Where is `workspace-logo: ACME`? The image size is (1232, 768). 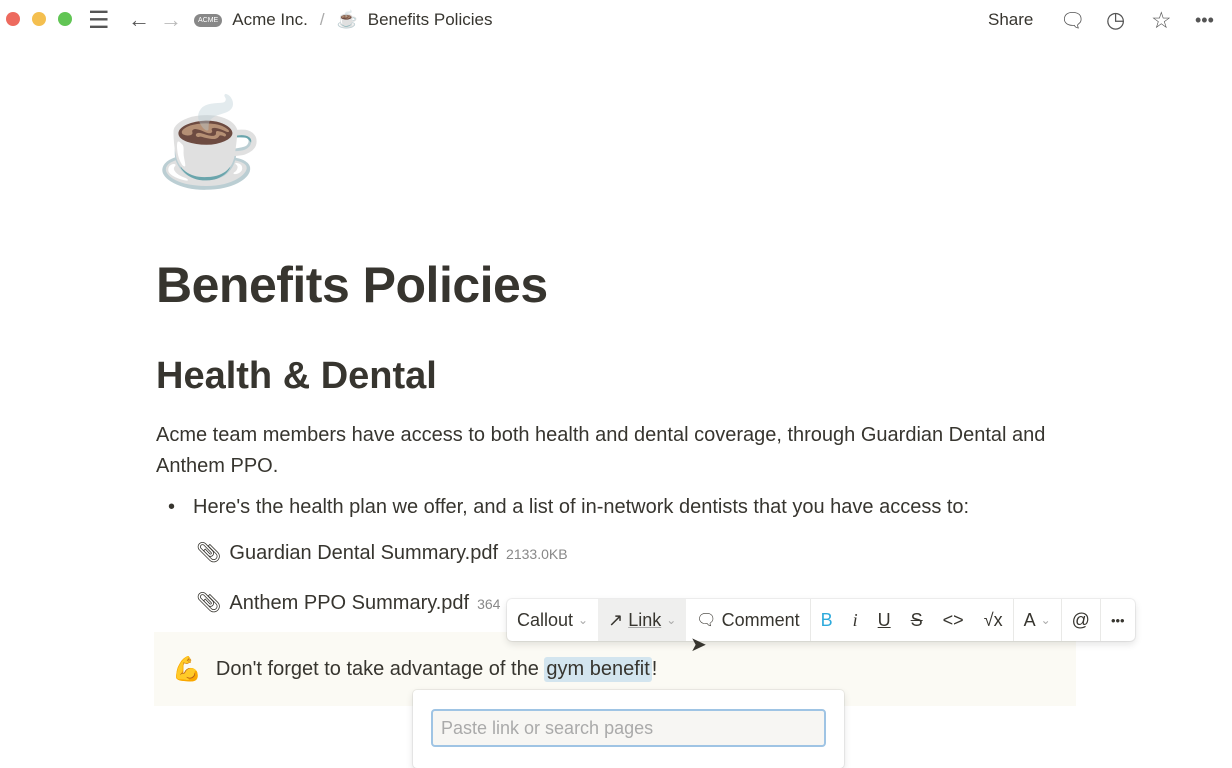
workspace-logo: ACME is located at coordinates (208, 20).